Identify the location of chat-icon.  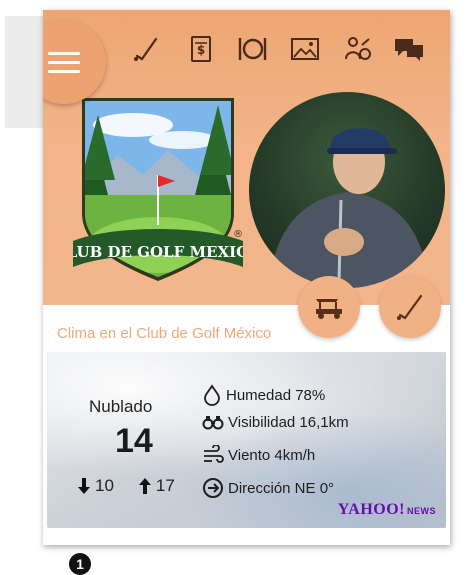
(409, 49).